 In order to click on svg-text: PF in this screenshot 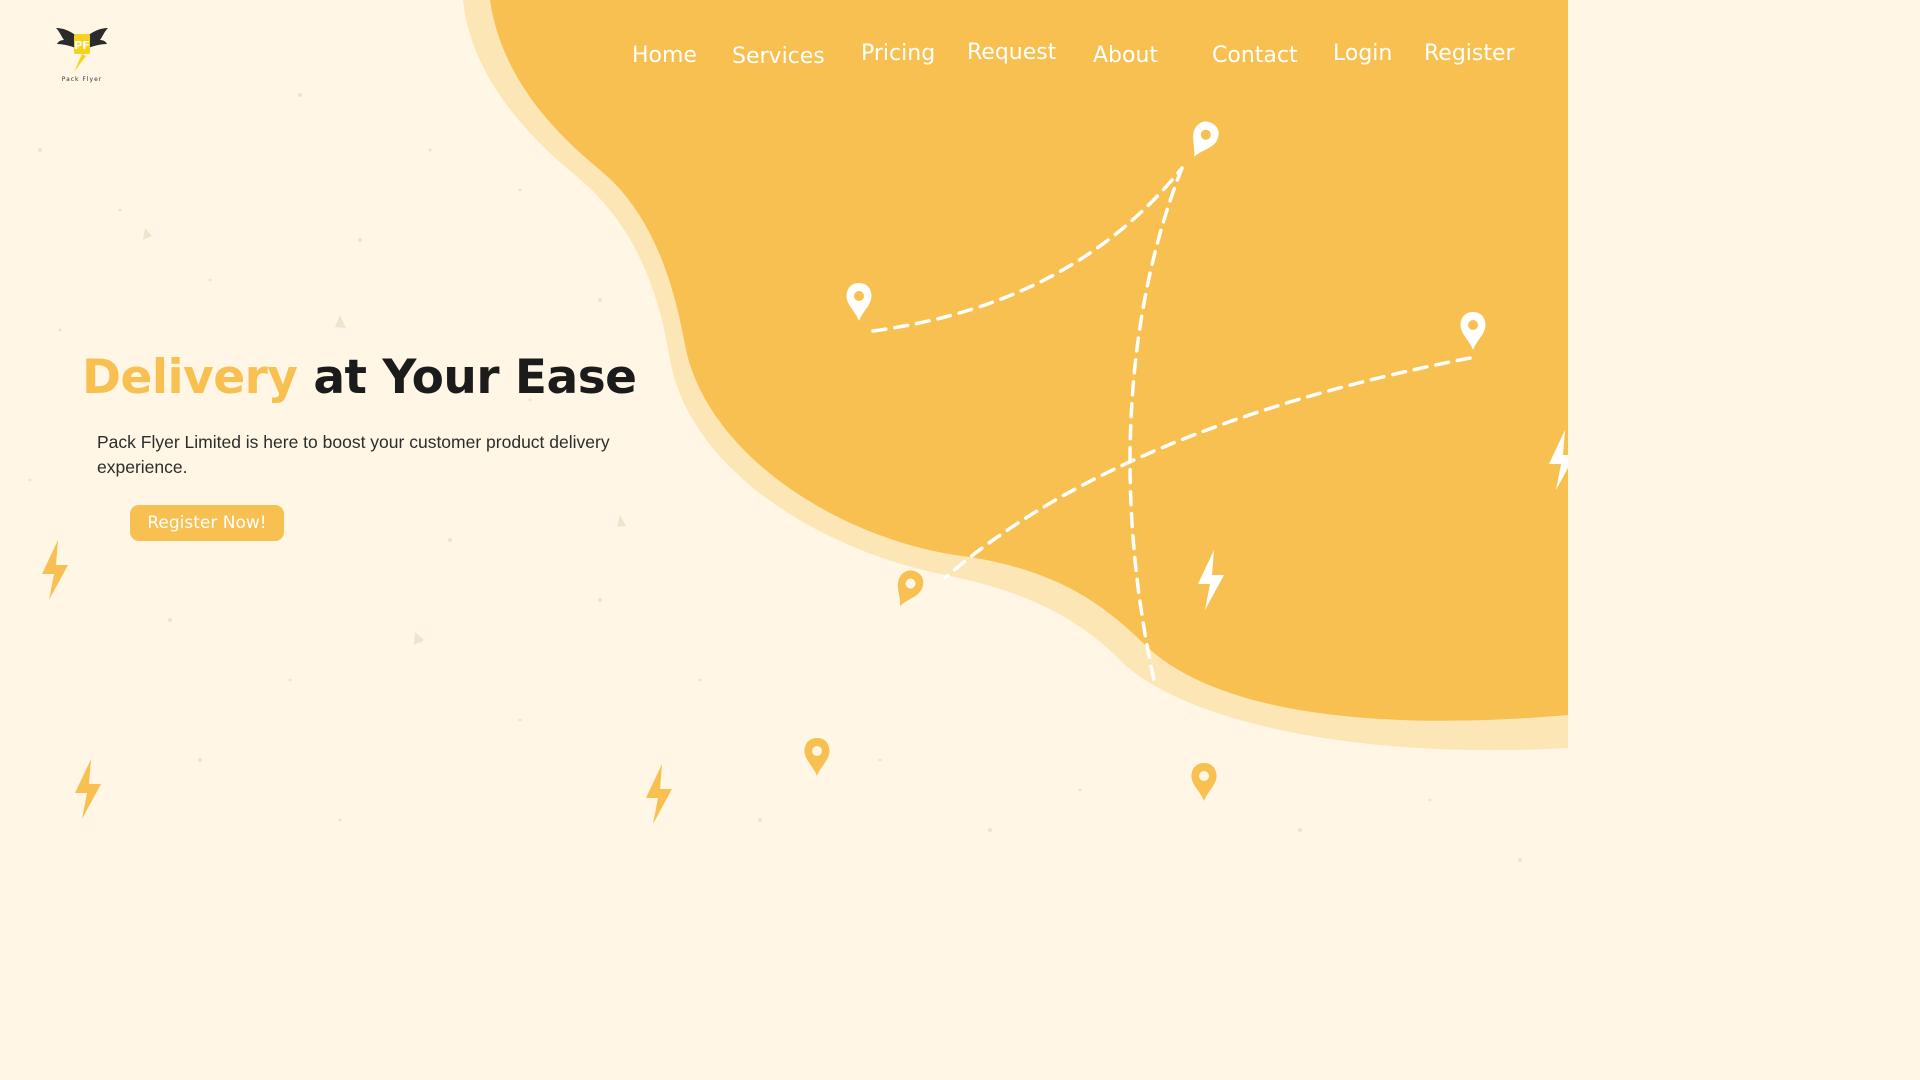, I will do `click(82, 45)`.